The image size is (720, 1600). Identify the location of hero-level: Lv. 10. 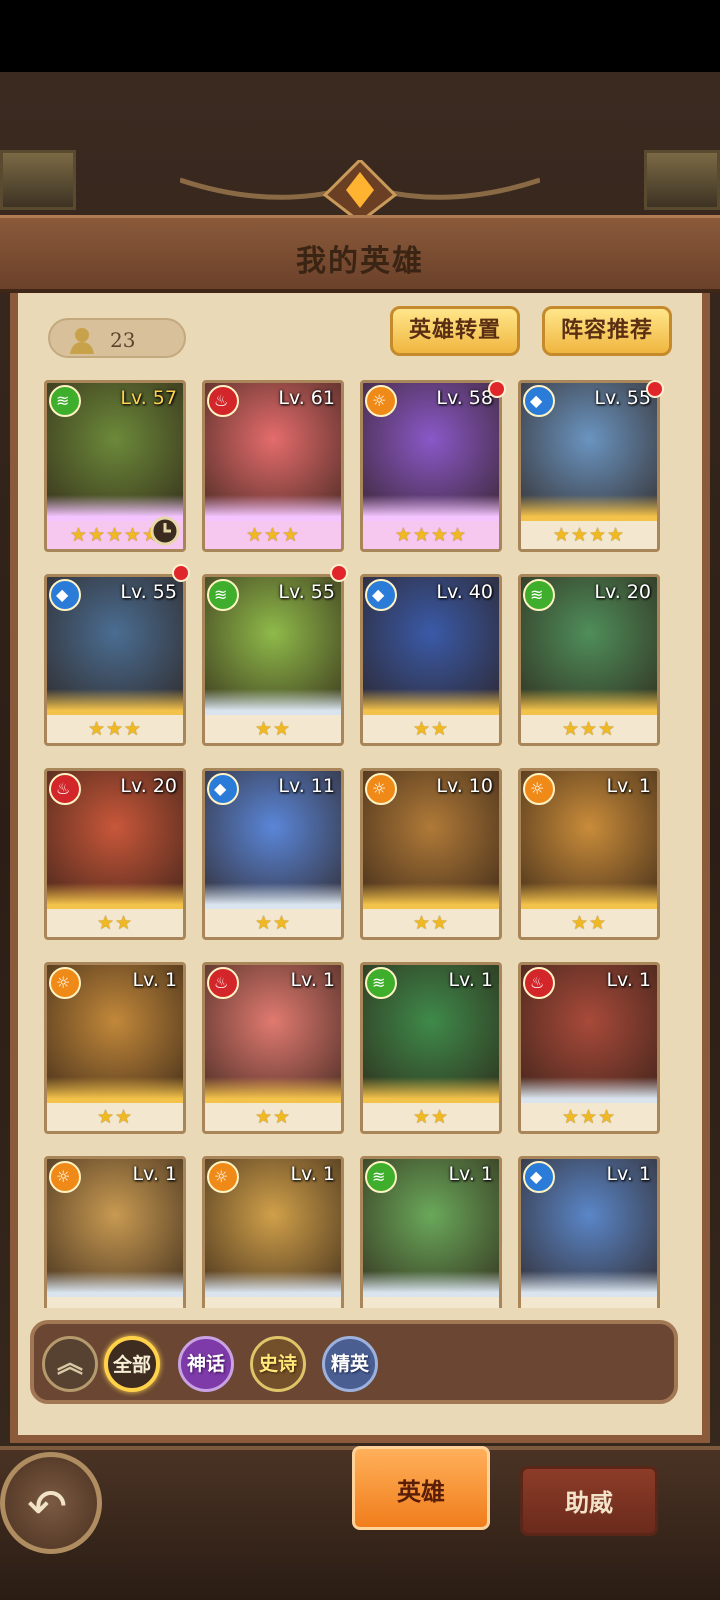
(464, 786).